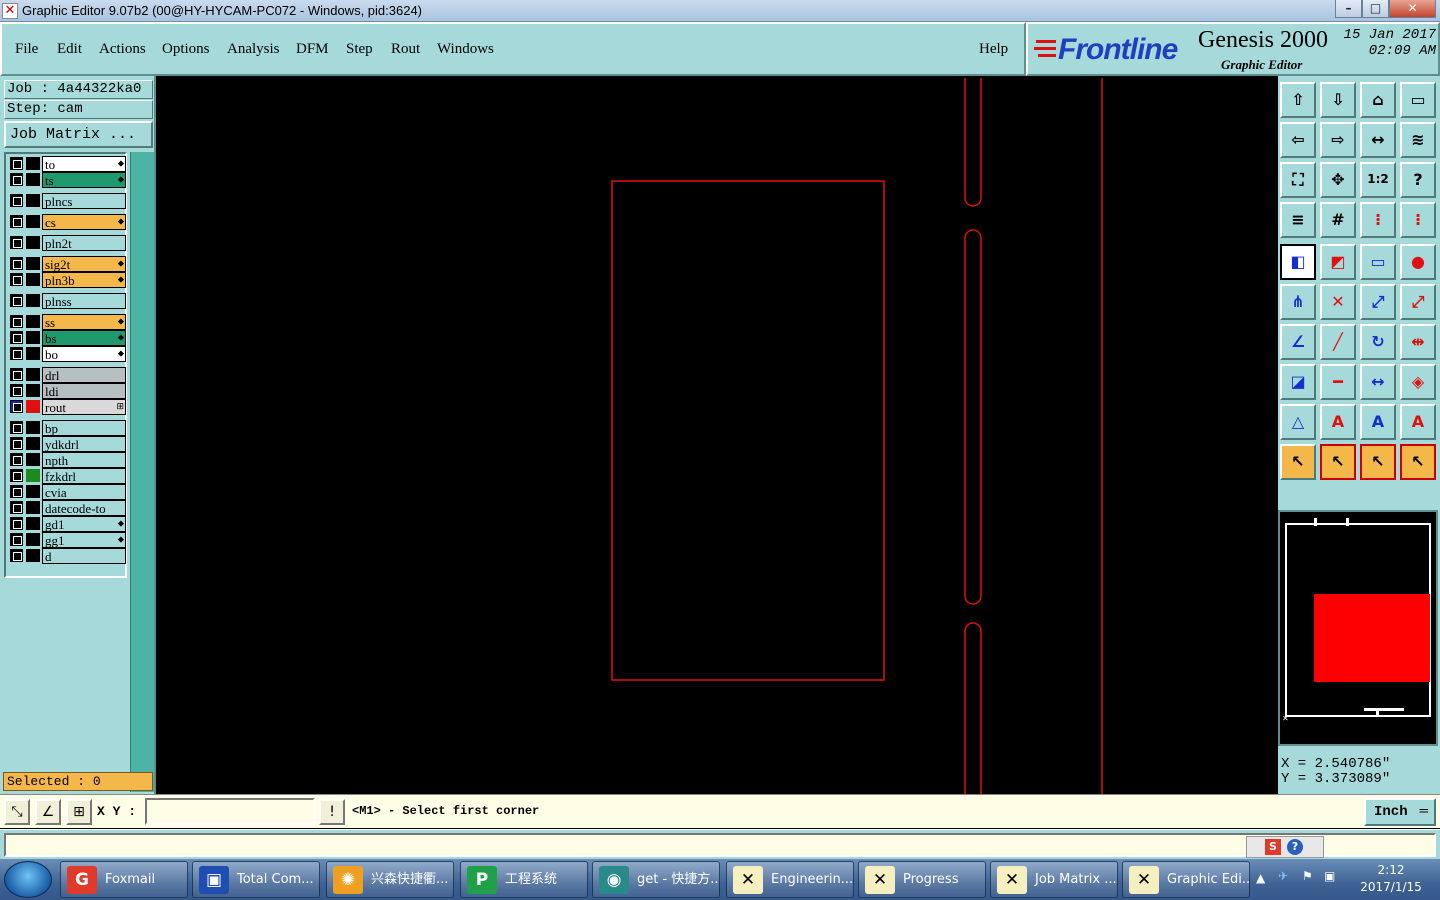 The width and height of the screenshot is (1440, 900). I want to click on layer-name: drl, so click(84, 375).